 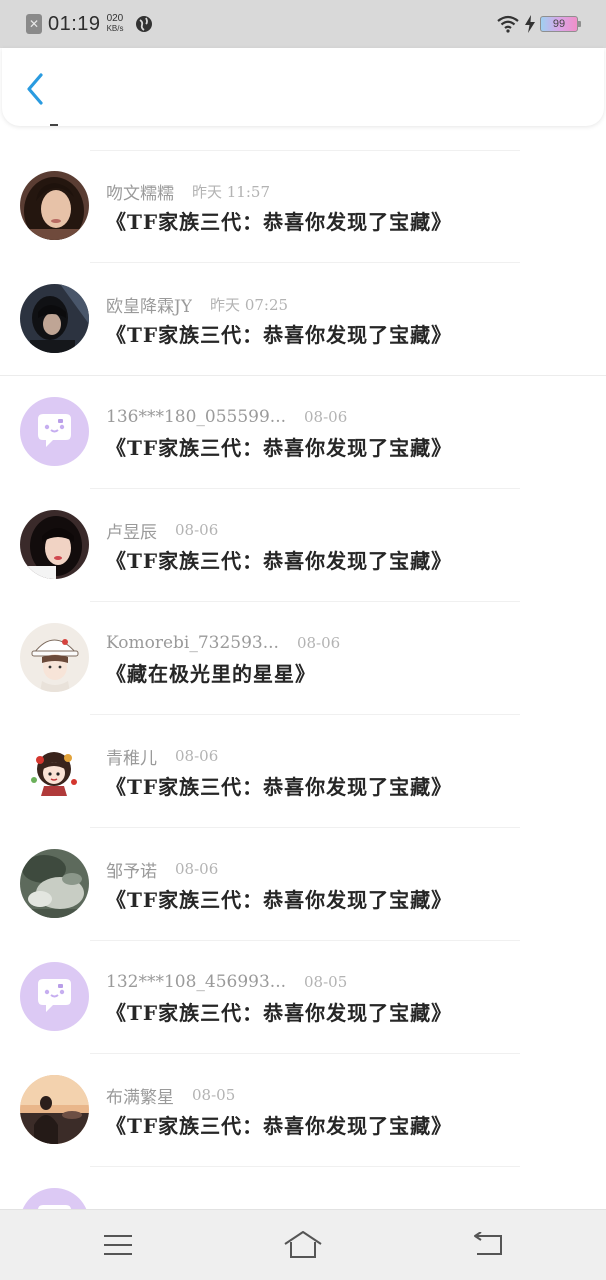 What do you see at coordinates (303, 1110) in the screenshot?
I see `list-item: 布满繁星 08-05 《TF家族三代：恭喜你发现了宝藏》` at bounding box center [303, 1110].